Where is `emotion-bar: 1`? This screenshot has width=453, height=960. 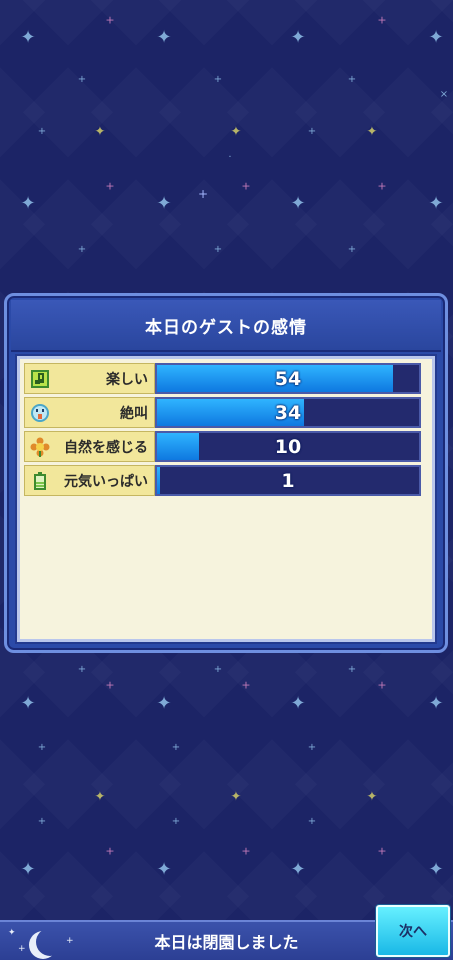
emotion-bar: 1 is located at coordinates (288, 480).